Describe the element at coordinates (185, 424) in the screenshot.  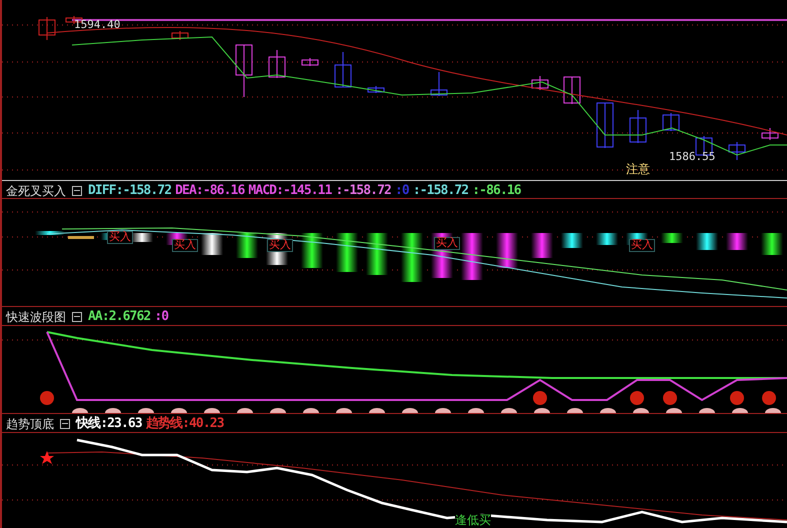
I see `indicator-readout: 趋势线:40.23` at that location.